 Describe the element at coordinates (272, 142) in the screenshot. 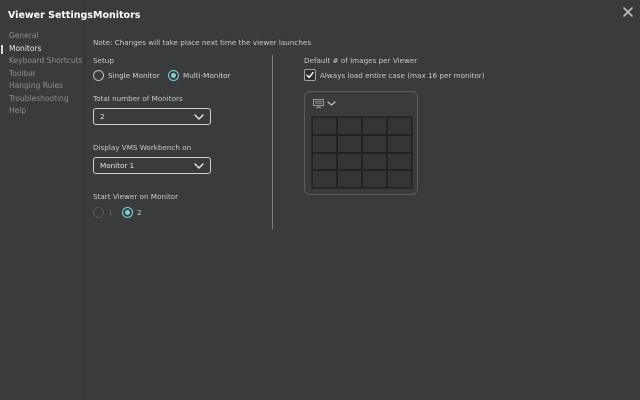

I see `column-divider` at that location.